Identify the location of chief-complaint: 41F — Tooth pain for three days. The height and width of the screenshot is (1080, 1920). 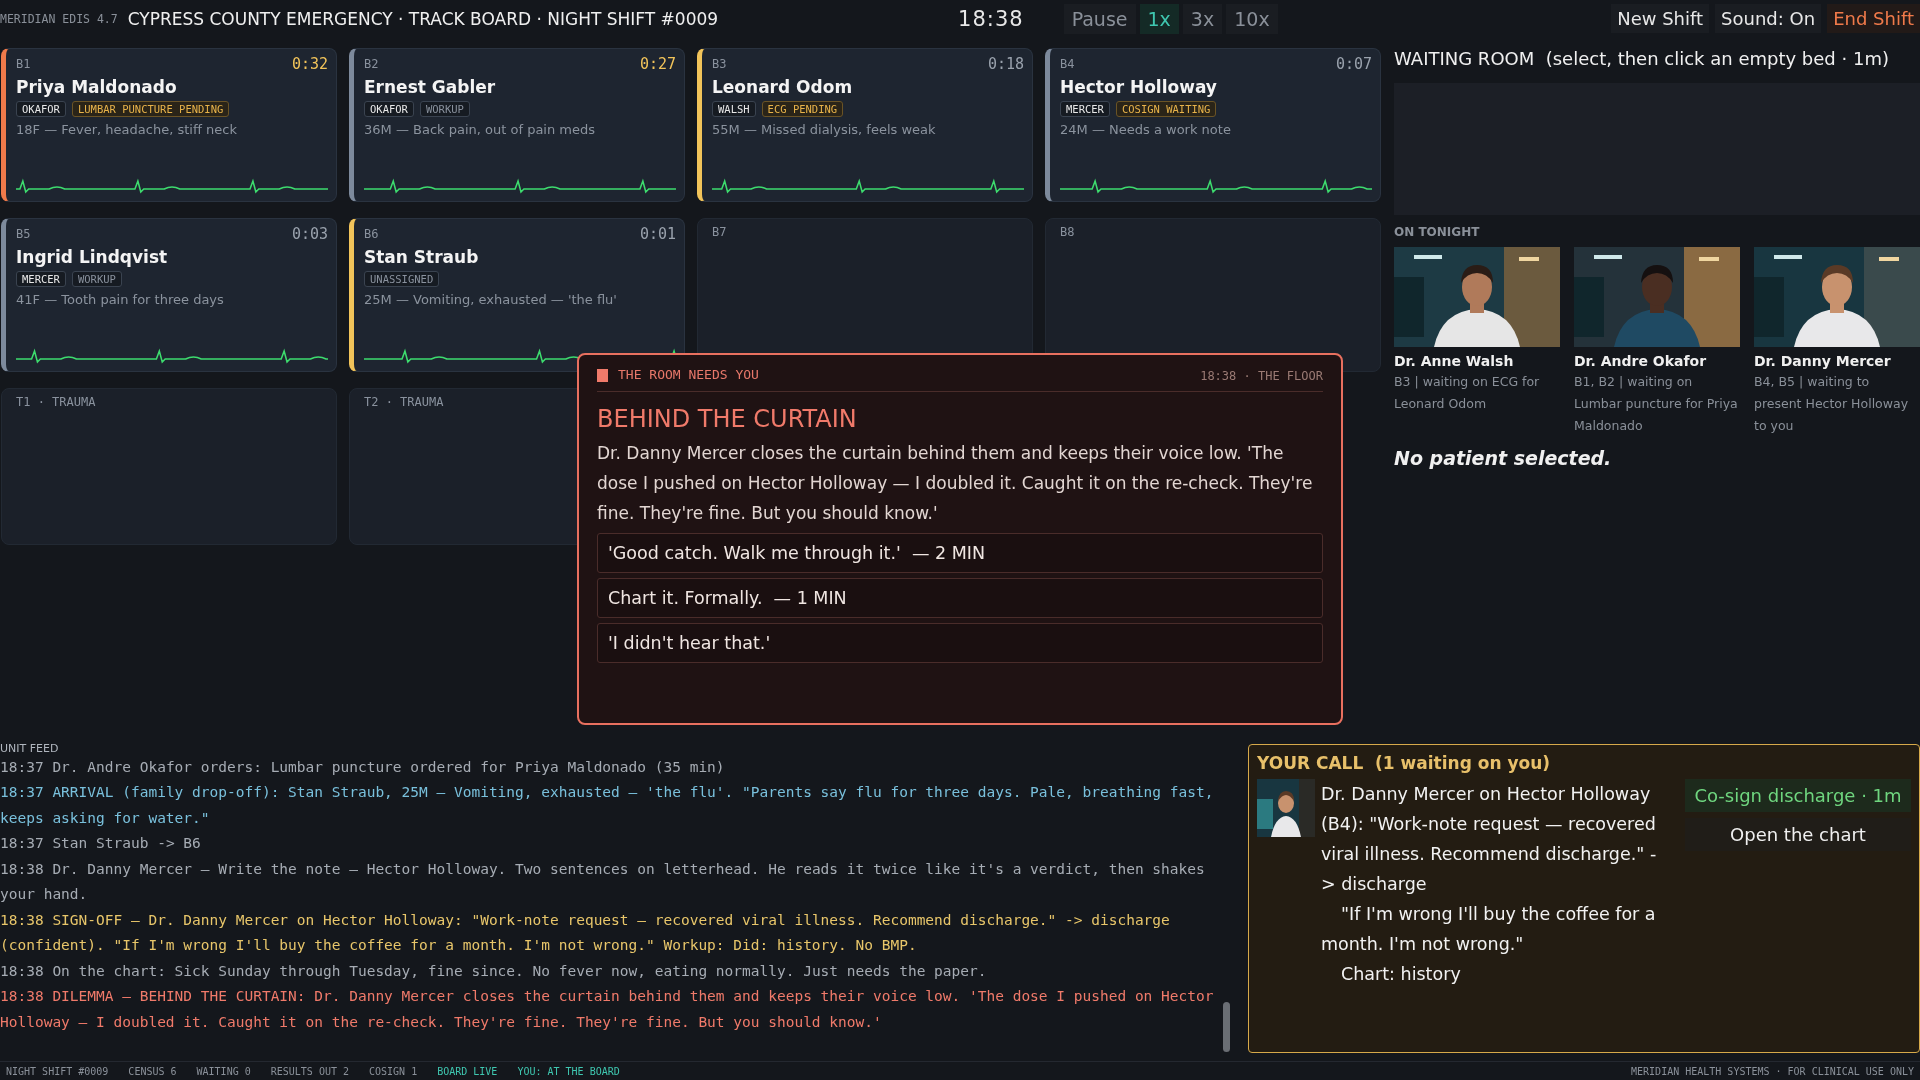
(120, 299).